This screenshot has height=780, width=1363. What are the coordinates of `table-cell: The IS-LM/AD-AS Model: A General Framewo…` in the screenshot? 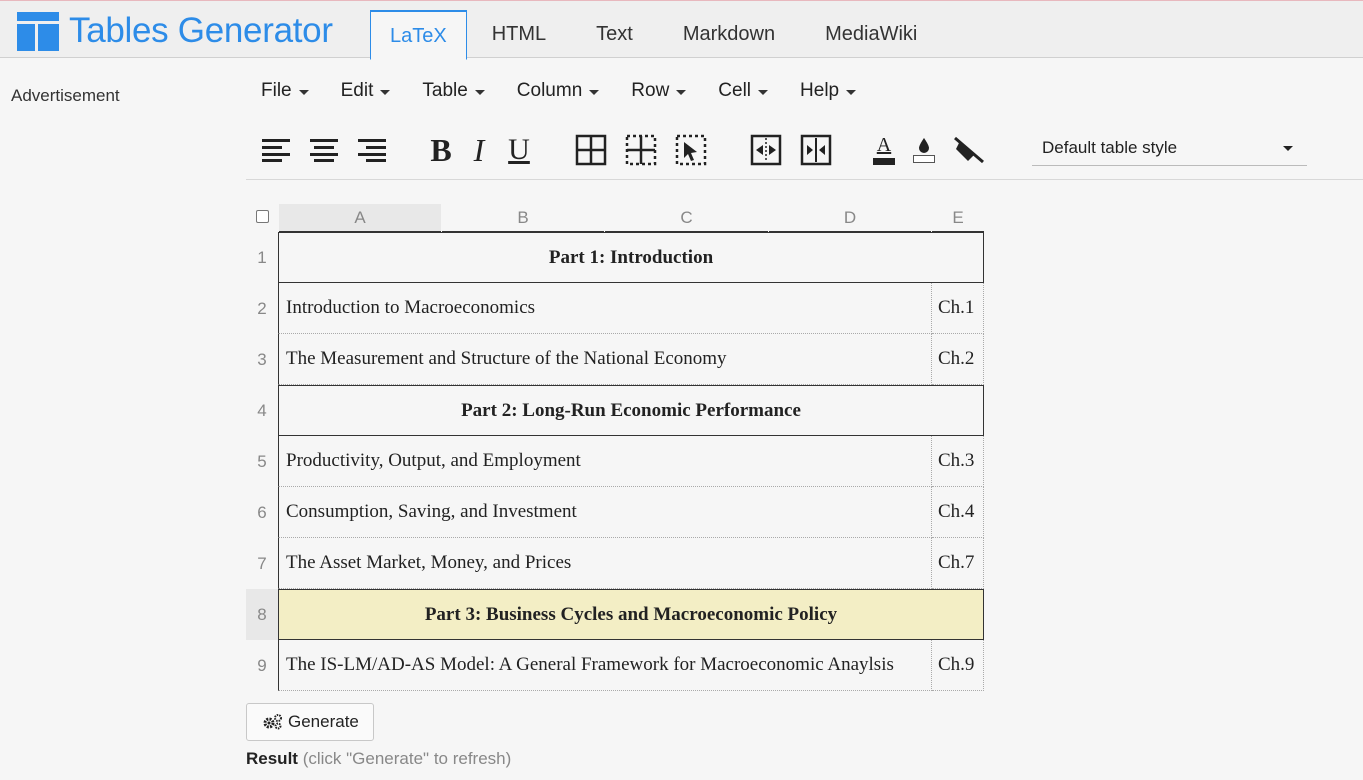 It's located at (605, 665).